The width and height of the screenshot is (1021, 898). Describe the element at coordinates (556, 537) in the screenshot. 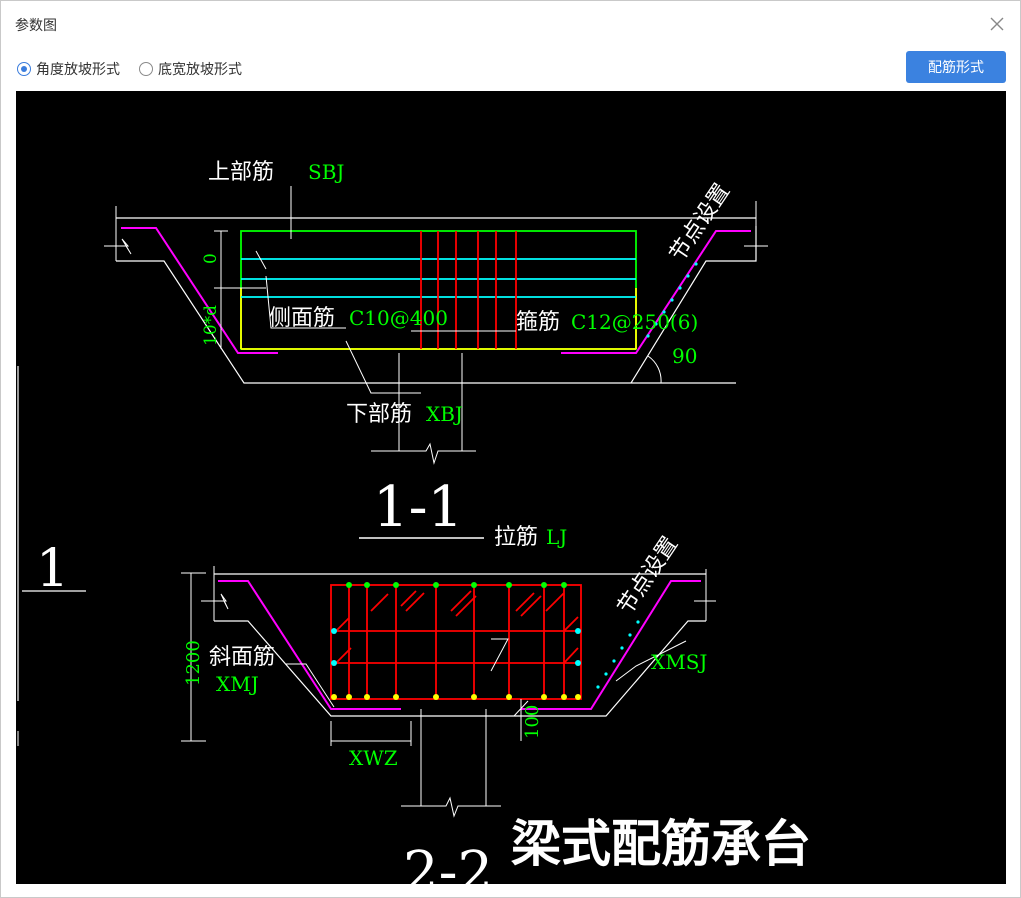

I see `tie-code: LJ` at that location.